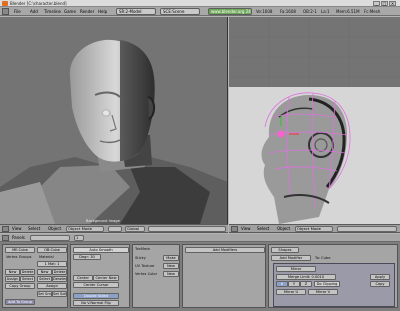  I want to click on material-select-button: Select, so click(44, 279).